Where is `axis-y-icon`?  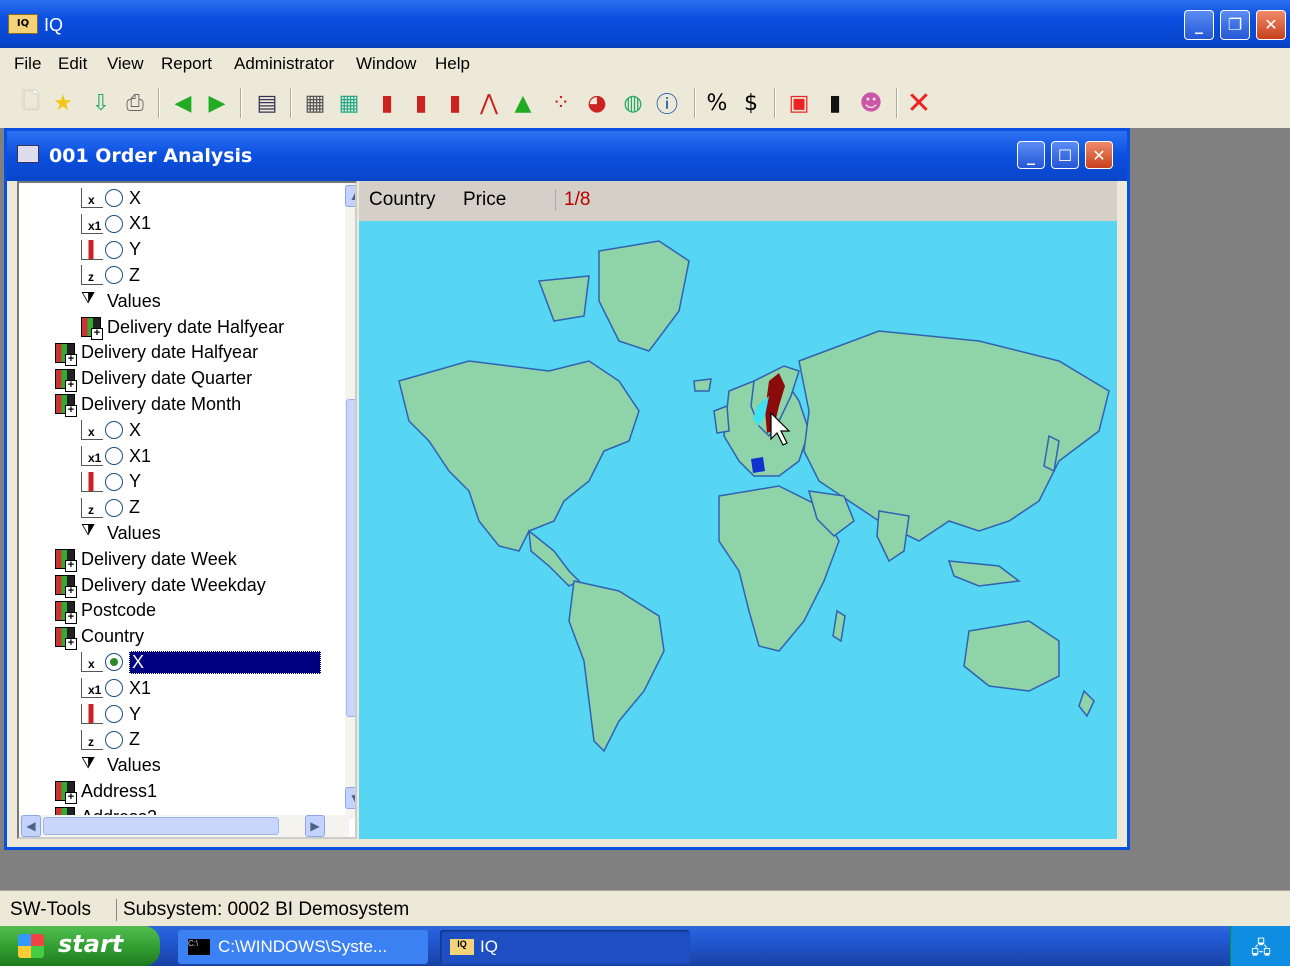 axis-y-icon is located at coordinates (92, 481).